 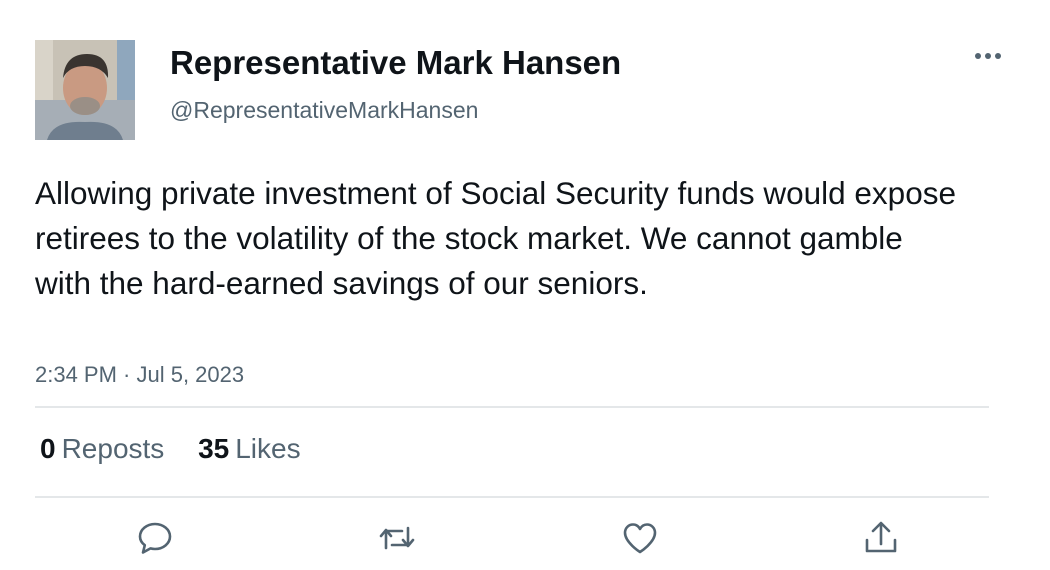 I want to click on reposts-stat: 0 Reposts, so click(x=102, y=449).